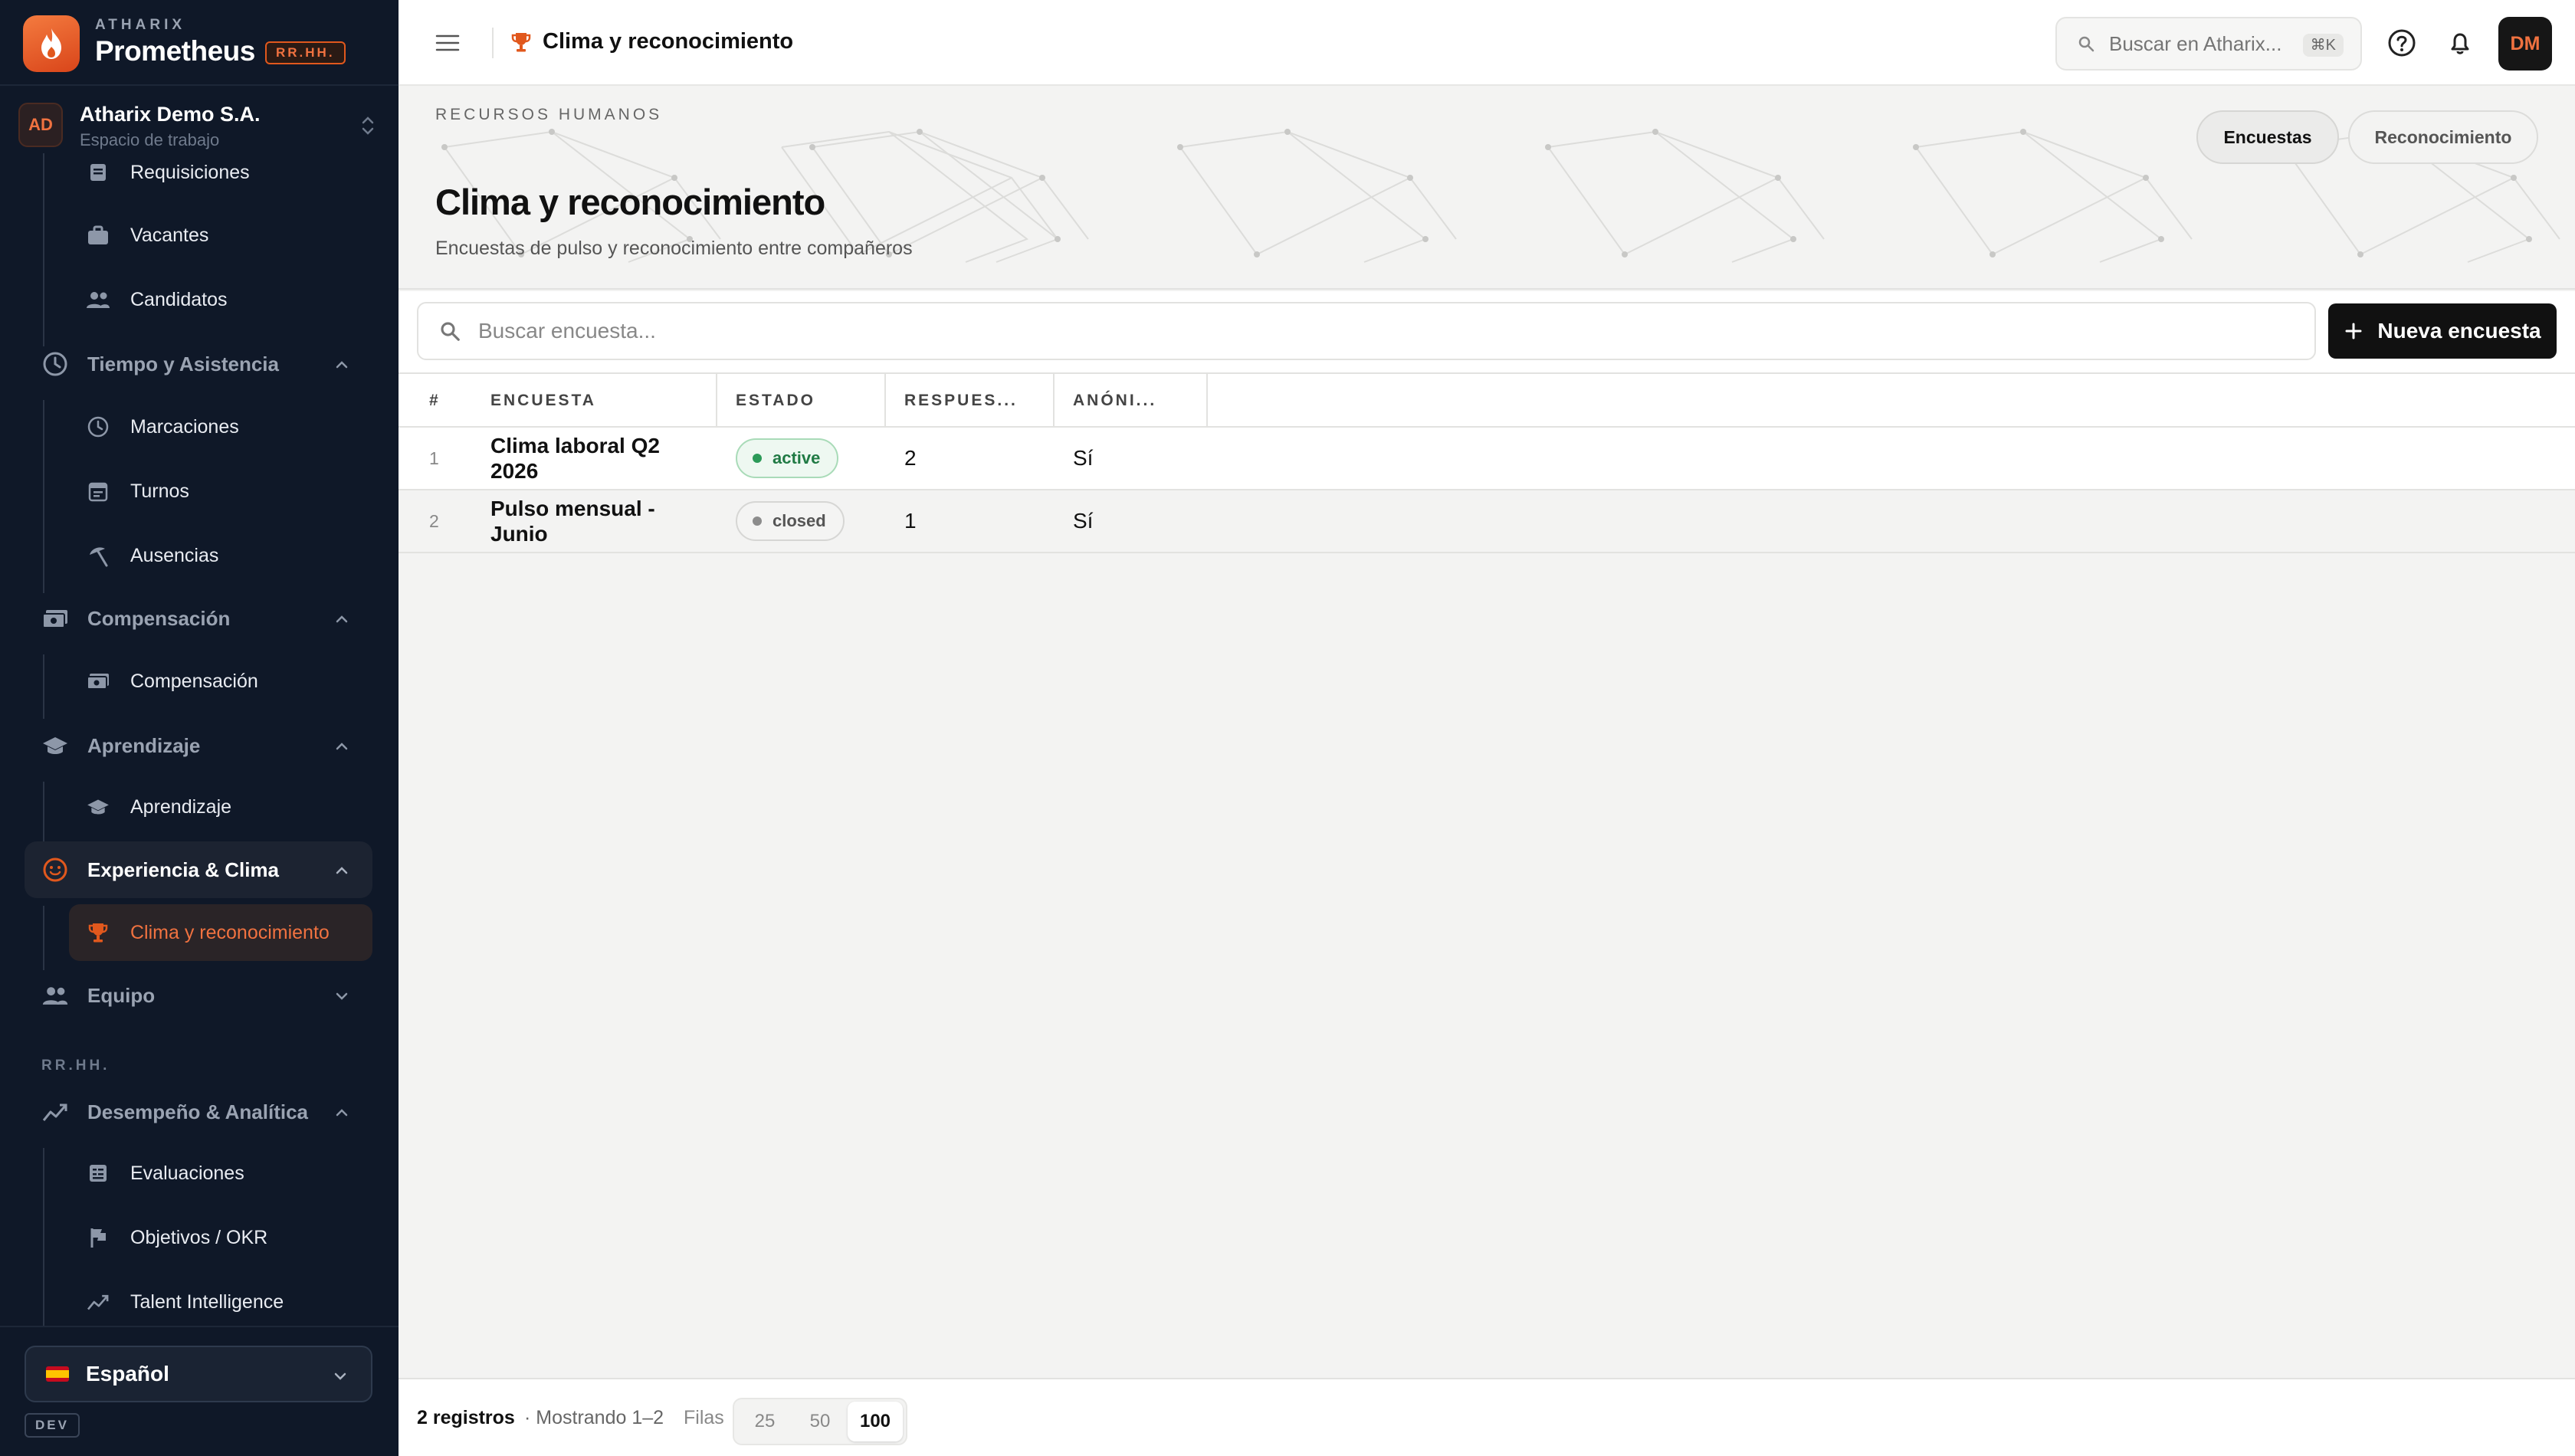 The image size is (2575, 1456). I want to click on column-header-encuesta: ENCUESTA, so click(543, 401).